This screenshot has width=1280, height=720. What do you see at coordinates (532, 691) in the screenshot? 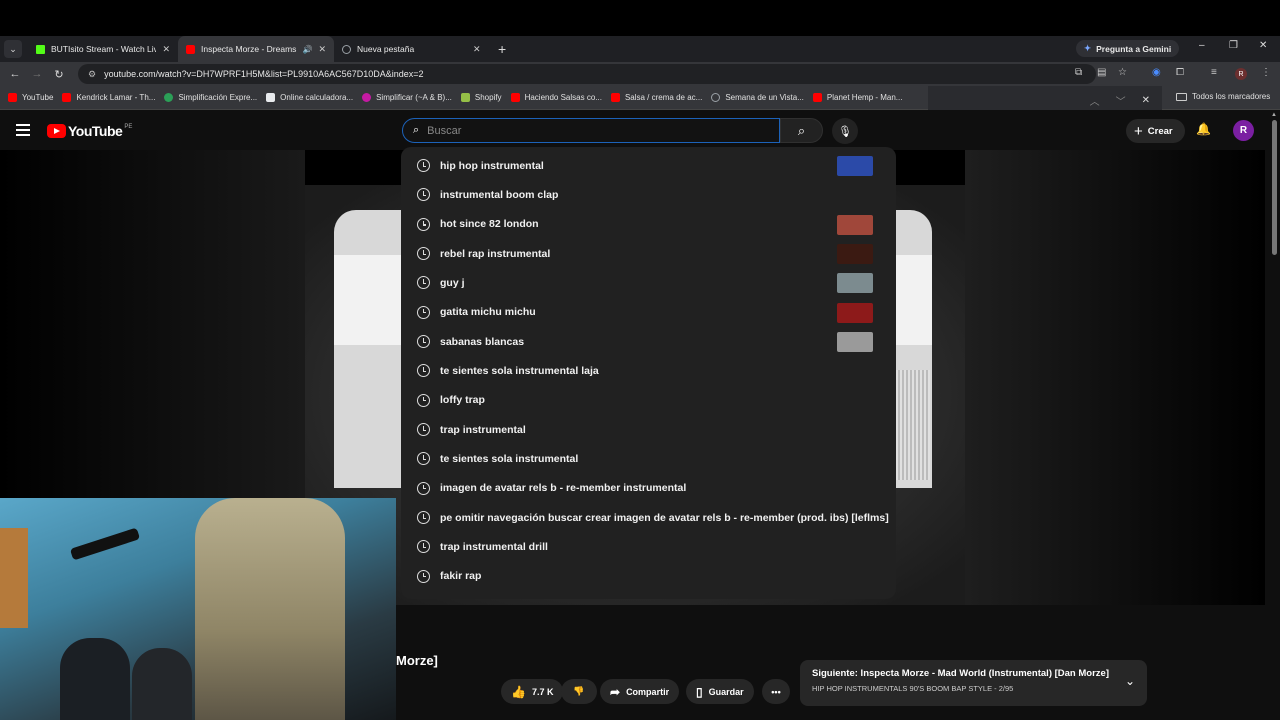
I see `like-button: 👍 7.7 K` at bounding box center [532, 691].